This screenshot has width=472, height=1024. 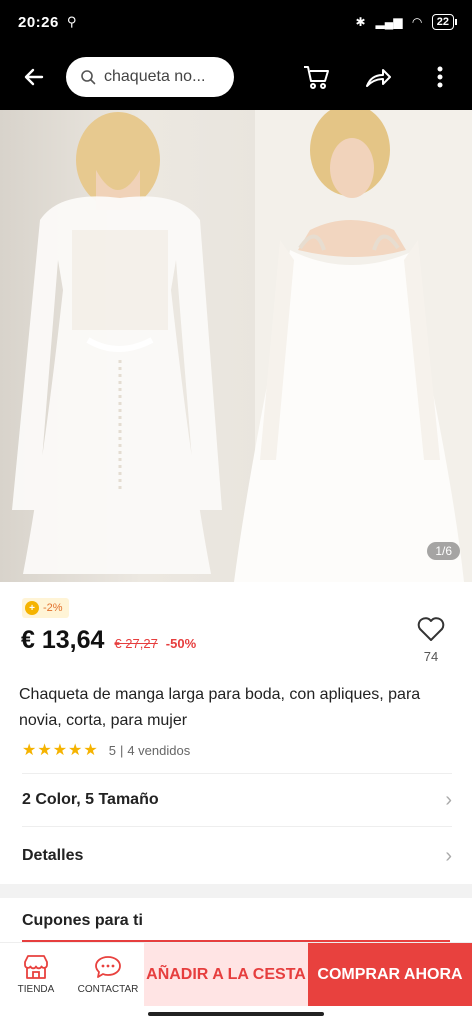 What do you see at coordinates (36, 967) in the screenshot?
I see `store-icon` at bounding box center [36, 967].